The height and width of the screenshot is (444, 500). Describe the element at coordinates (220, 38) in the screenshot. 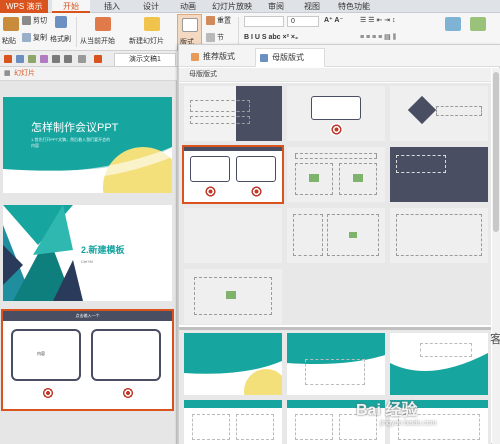

I see `section-label: 节` at that location.